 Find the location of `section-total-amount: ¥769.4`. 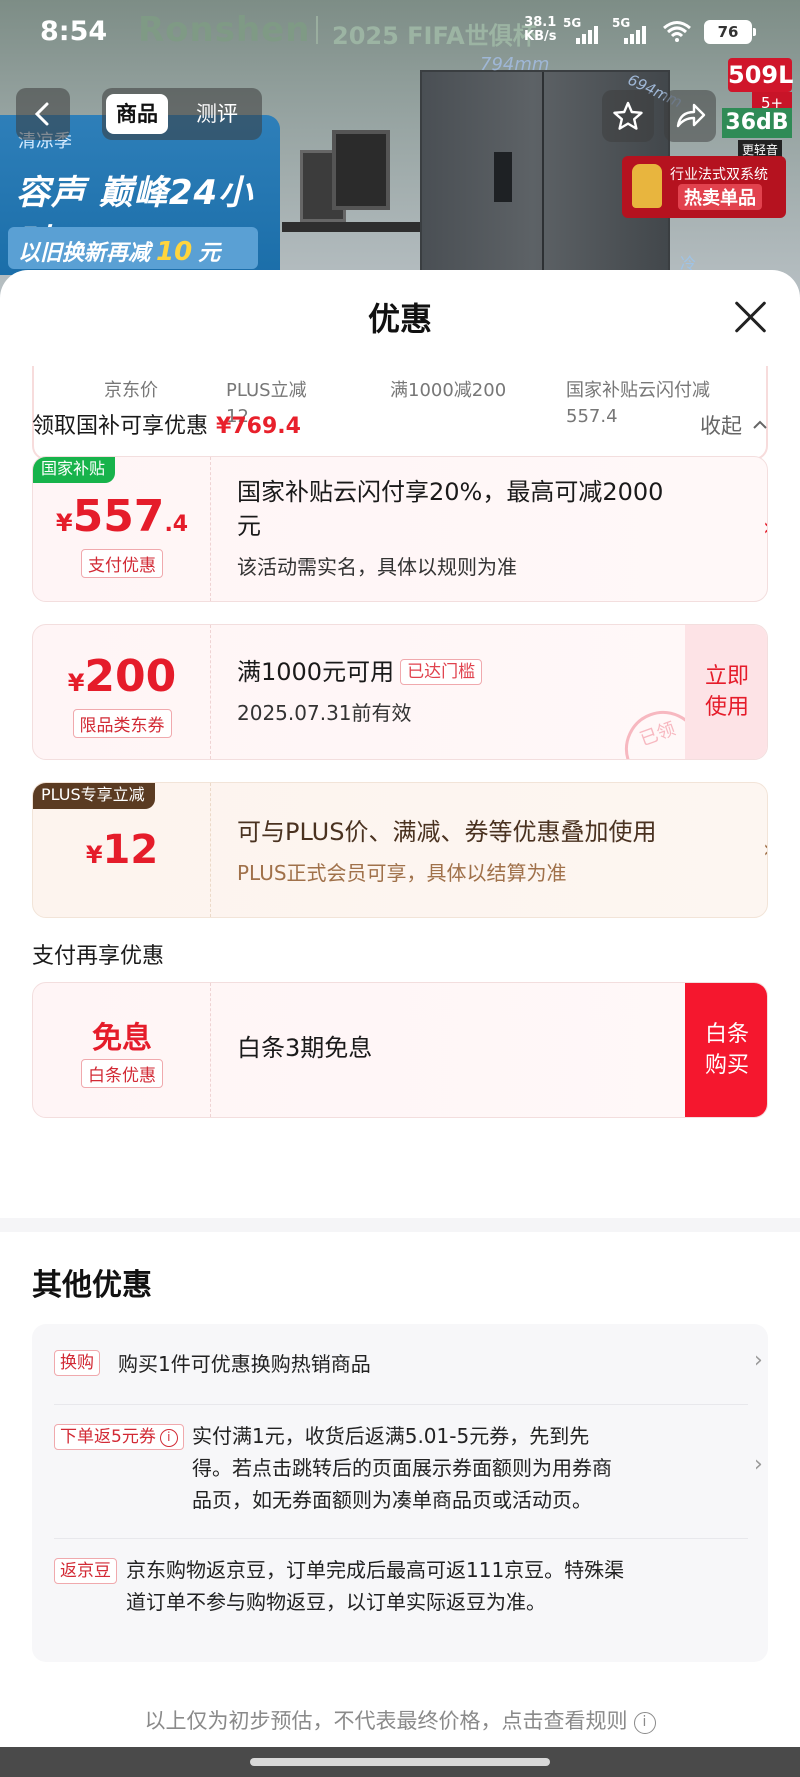

section-total-amount: ¥769.4 is located at coordinates (258, 426).